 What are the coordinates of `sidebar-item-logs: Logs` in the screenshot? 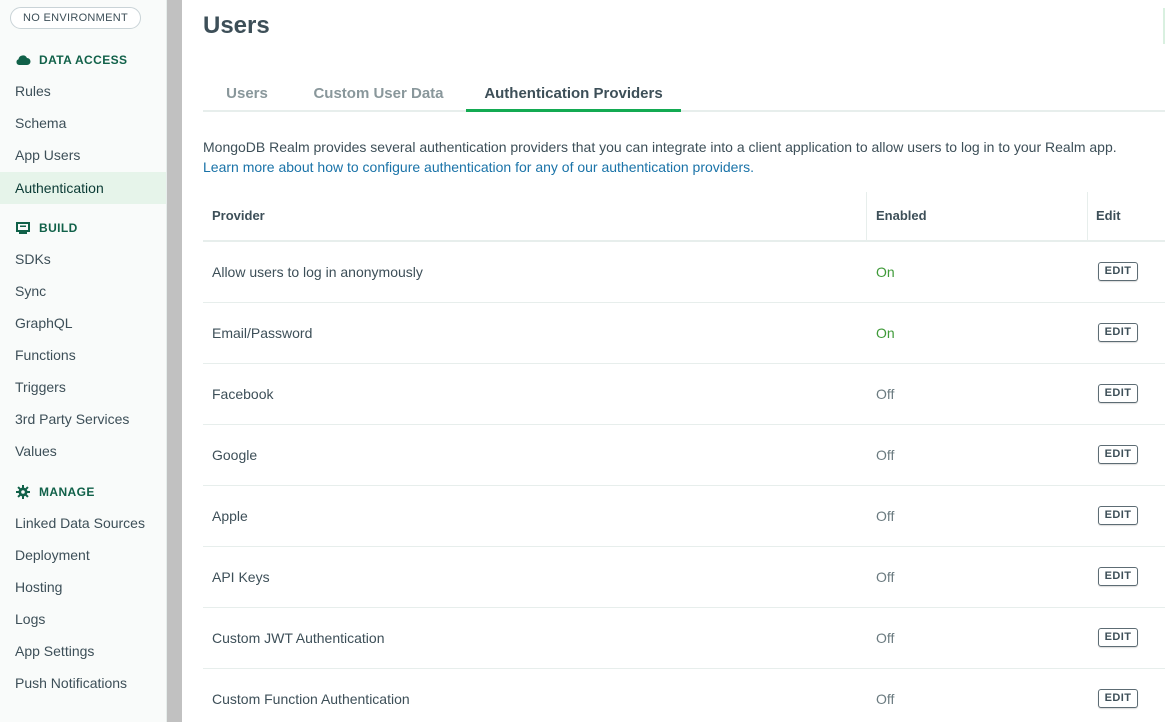 It's located at (83, 619).